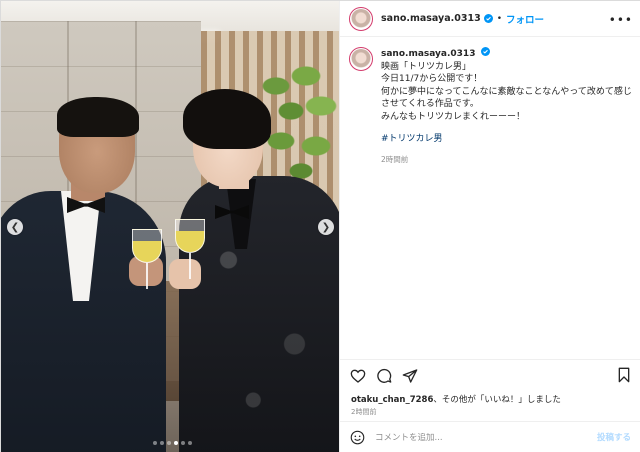 The height and width of the screenshot is (452, 640). I want to click on right-person-hair, so click(227, 119).